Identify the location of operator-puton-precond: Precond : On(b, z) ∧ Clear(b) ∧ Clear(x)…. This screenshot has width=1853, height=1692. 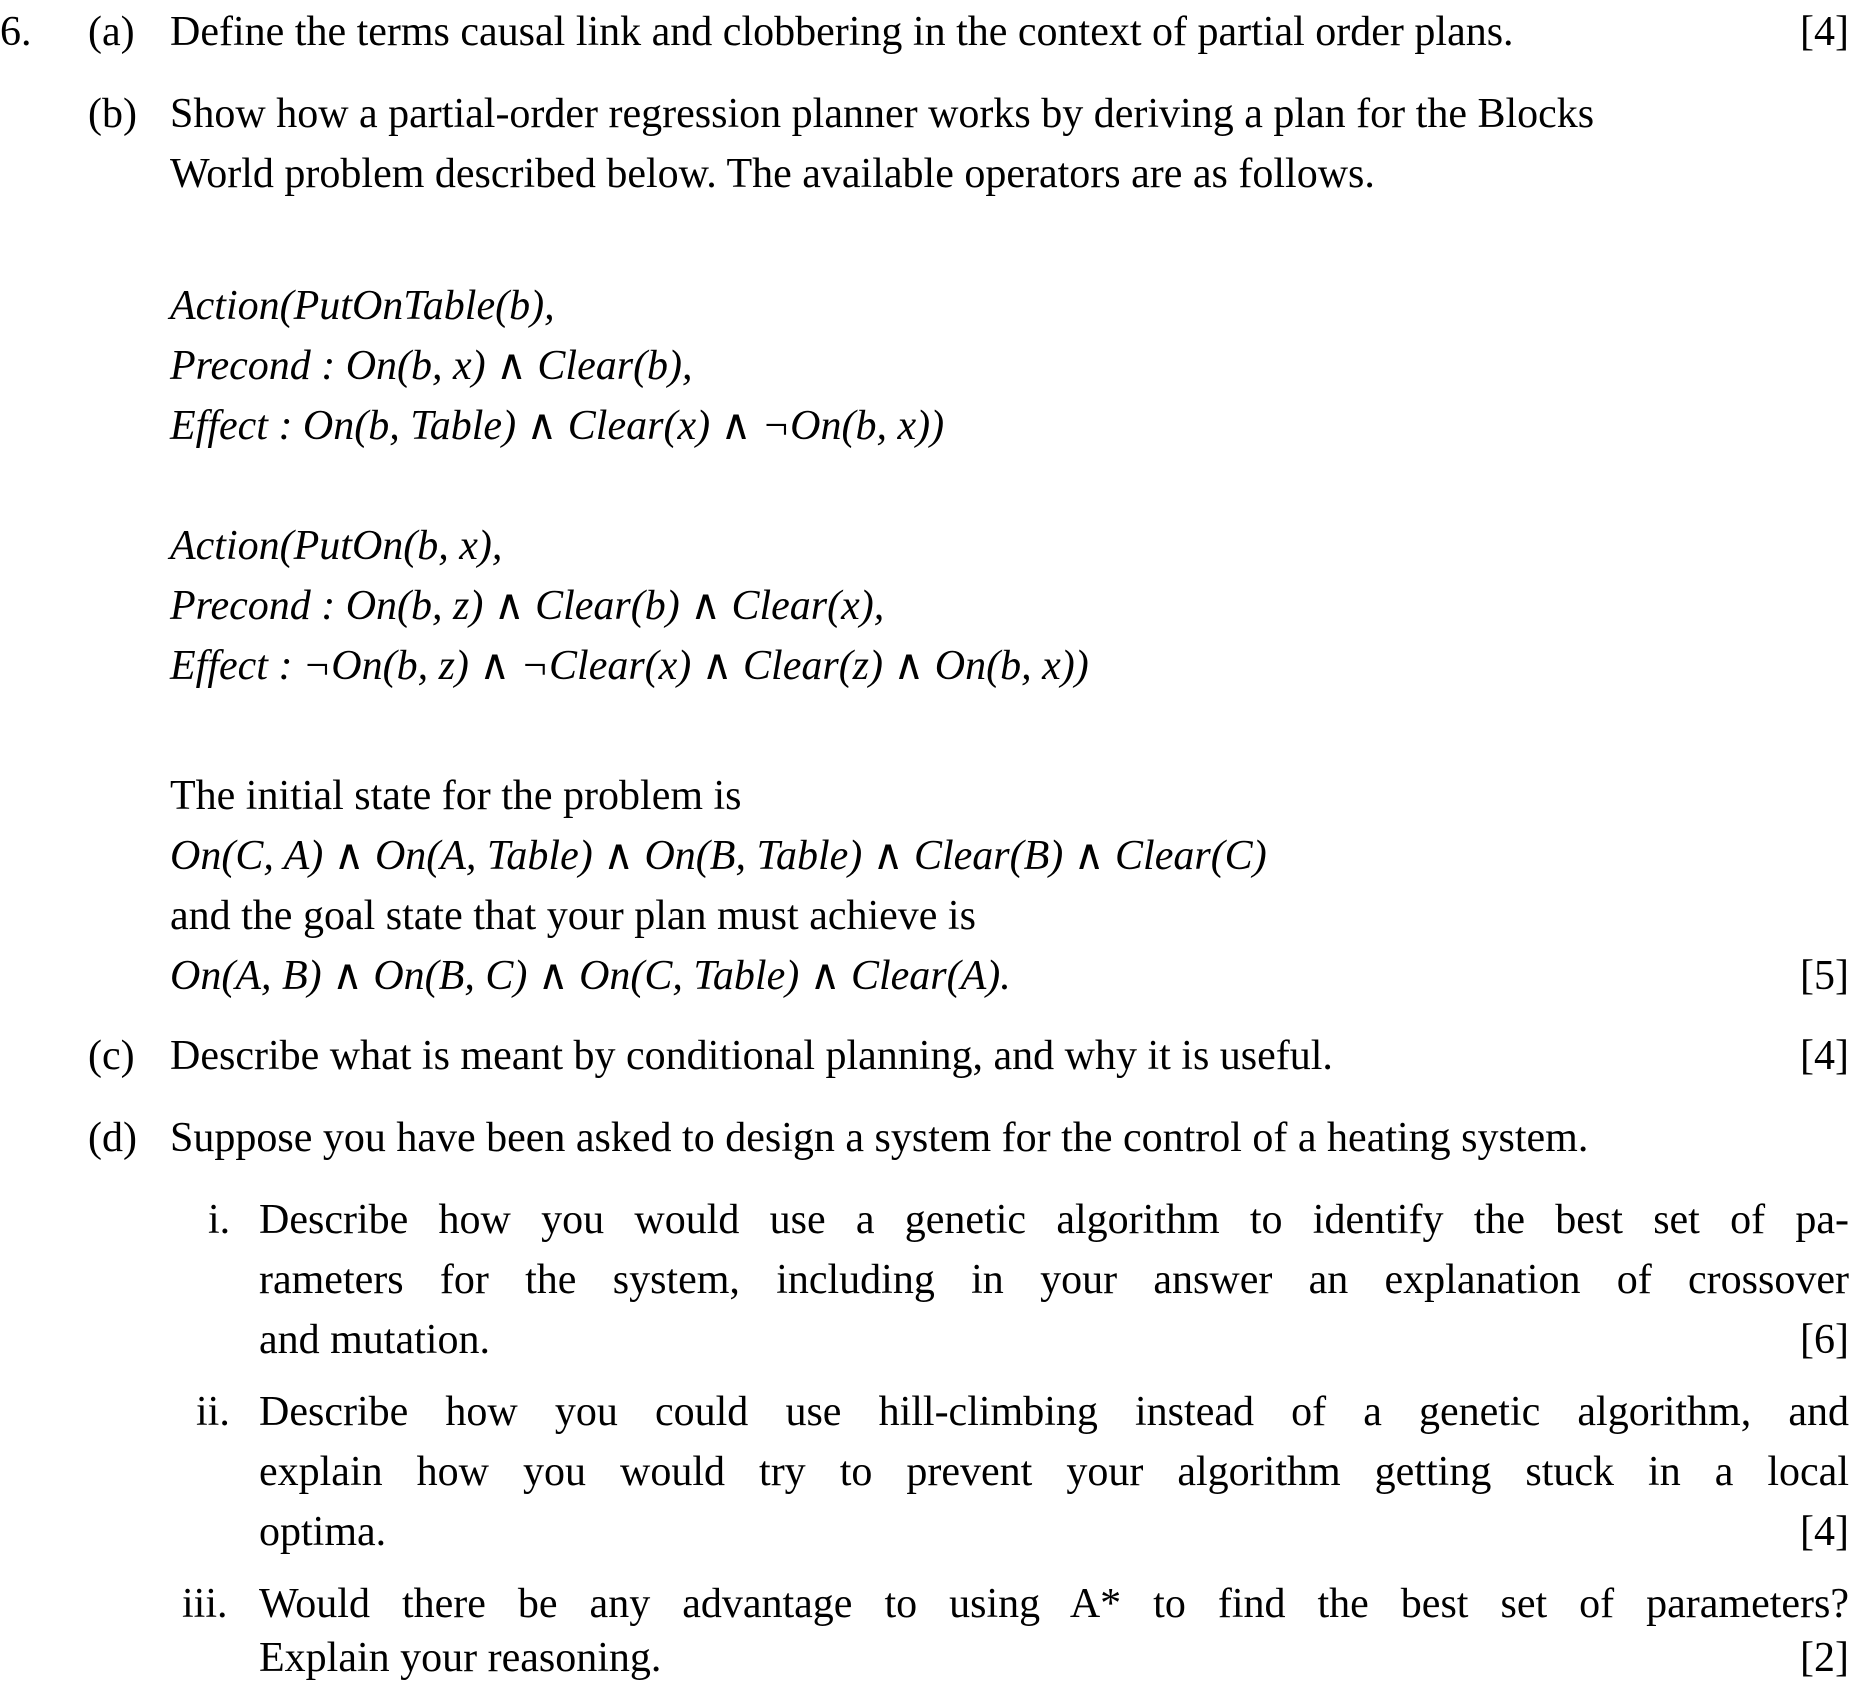
(527, 606).